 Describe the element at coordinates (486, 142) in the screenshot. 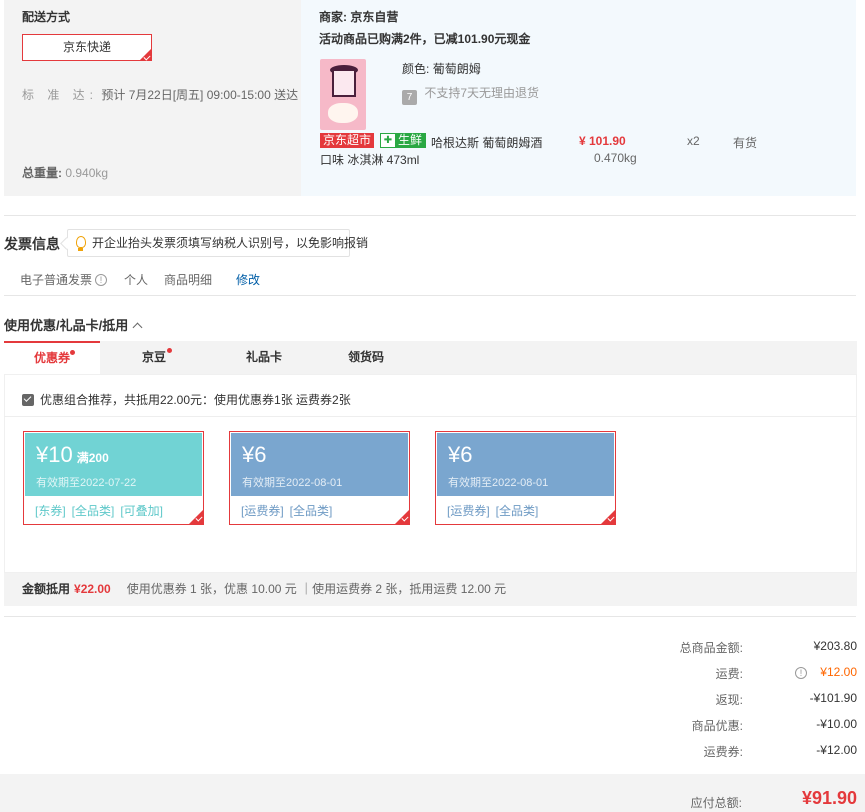

I see `product-name-link: 哈根达斯 葡萄朗姆酒` at that location.